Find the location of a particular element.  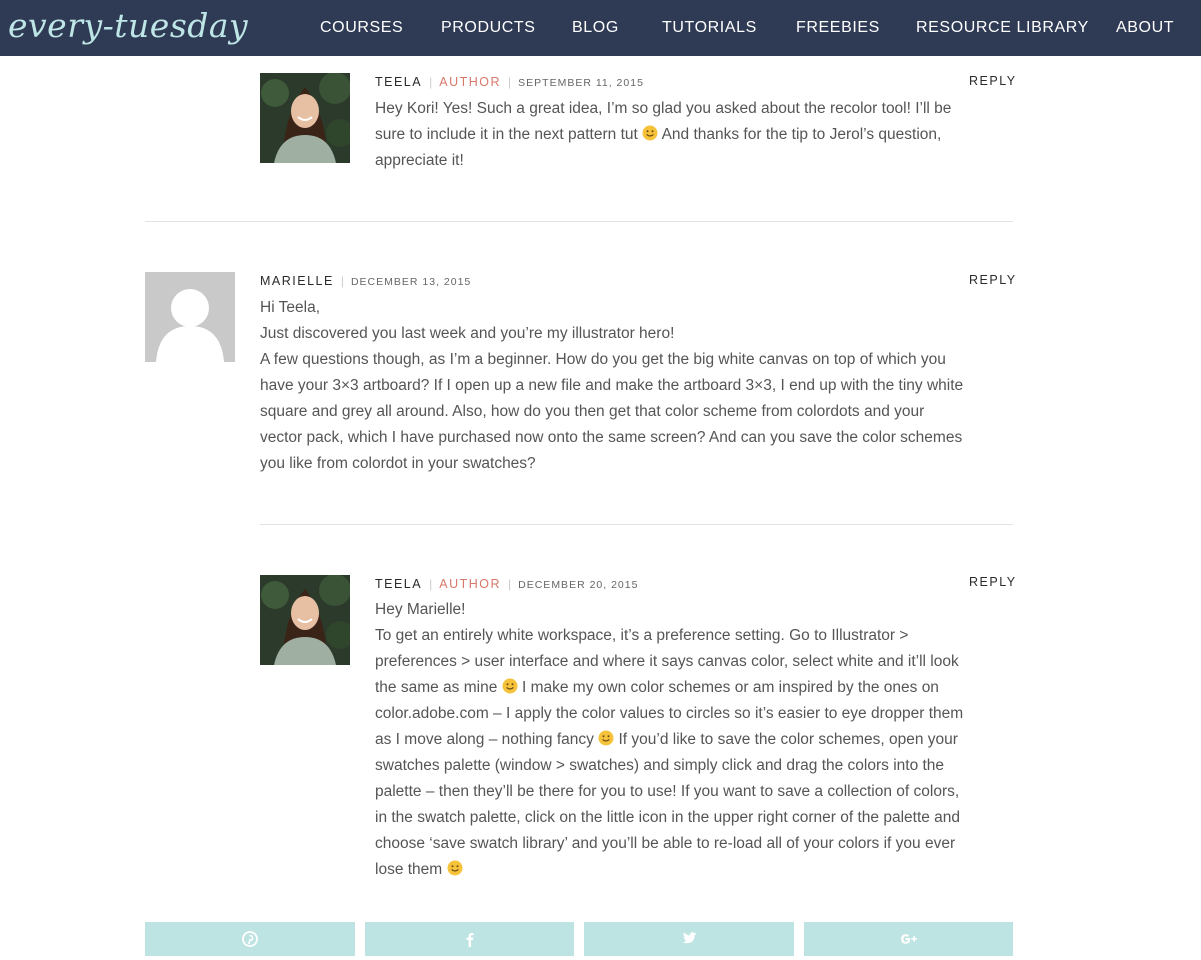

share-twitter-button is located at coordinates (689, 939).